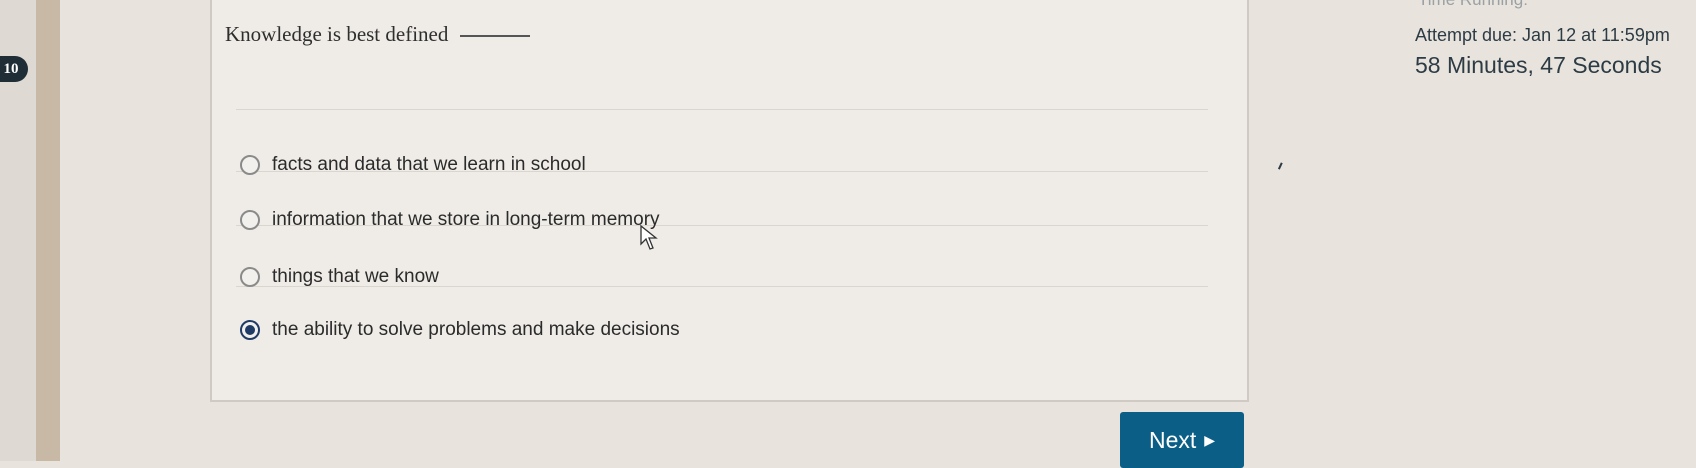  I want to click on answer-label: things that we know, so click(355, 276).